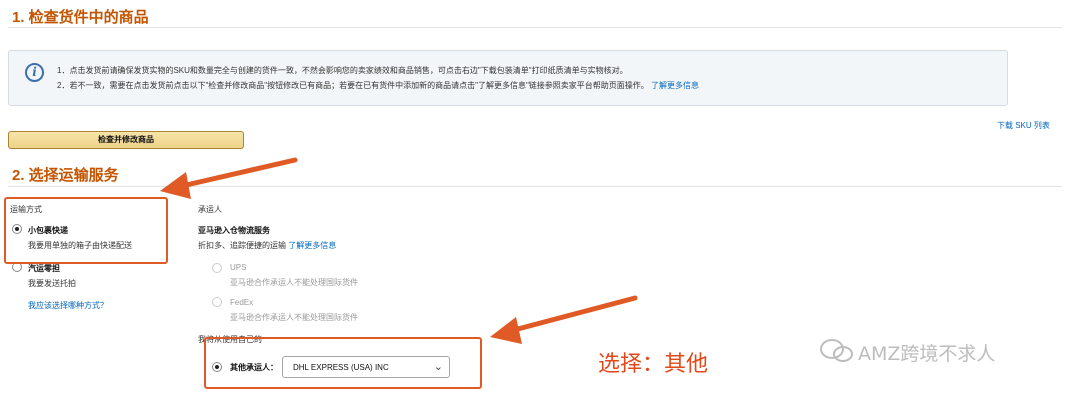  I want to click on watermark-text: AMZ跨境不求人, so click(927, 354).